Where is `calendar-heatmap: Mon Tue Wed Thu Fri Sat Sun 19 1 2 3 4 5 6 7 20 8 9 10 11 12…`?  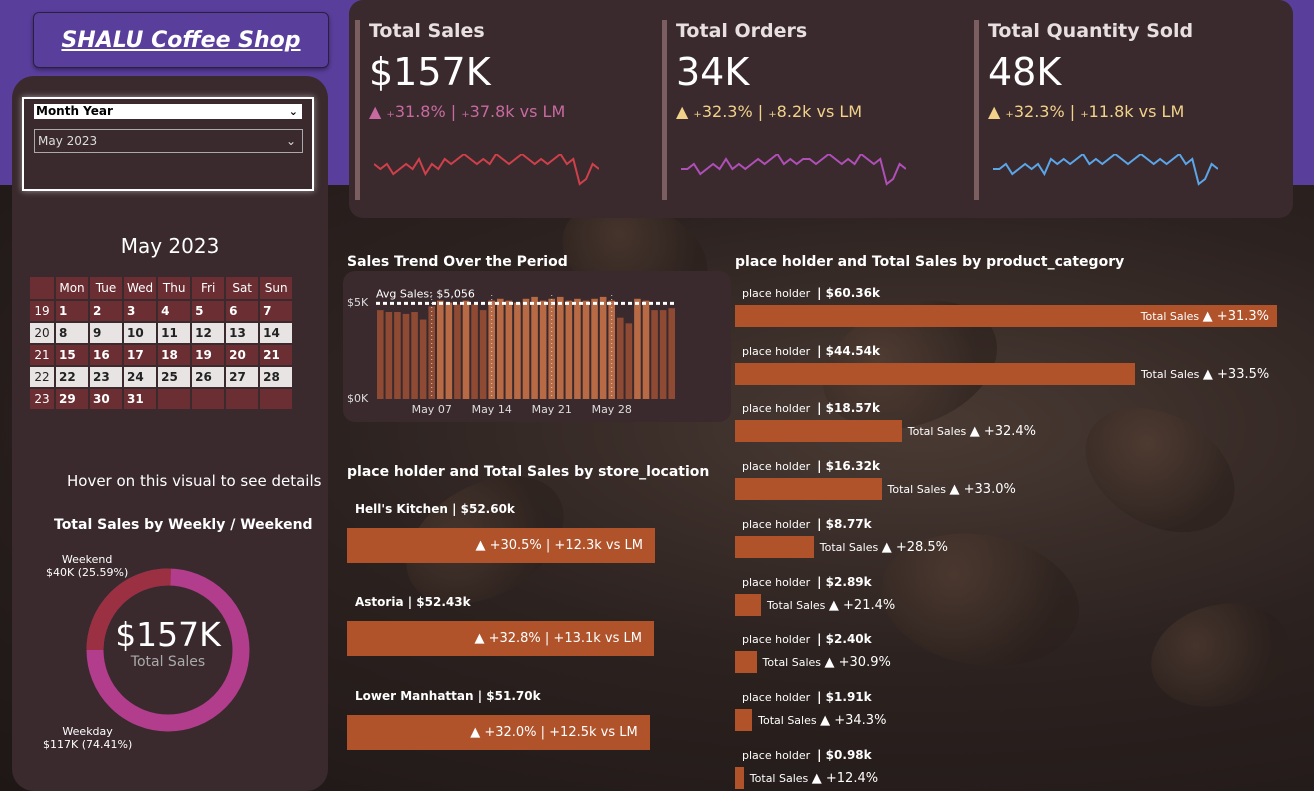
calendar-heatmap: Mon Tue Wed Thu Fri Sat Sun 19 1 2 3 4 5 6 7 20 8 9 10 11 12… is located at coordinates (161, 343).